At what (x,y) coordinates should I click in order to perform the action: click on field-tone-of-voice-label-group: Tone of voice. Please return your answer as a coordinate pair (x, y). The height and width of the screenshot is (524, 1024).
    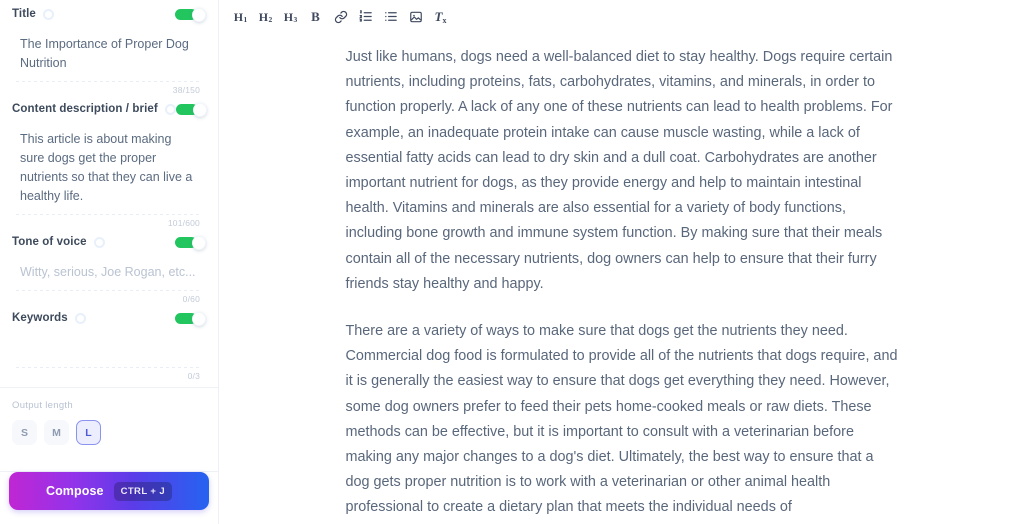
    Looking at the image, I should click on (58, 242).